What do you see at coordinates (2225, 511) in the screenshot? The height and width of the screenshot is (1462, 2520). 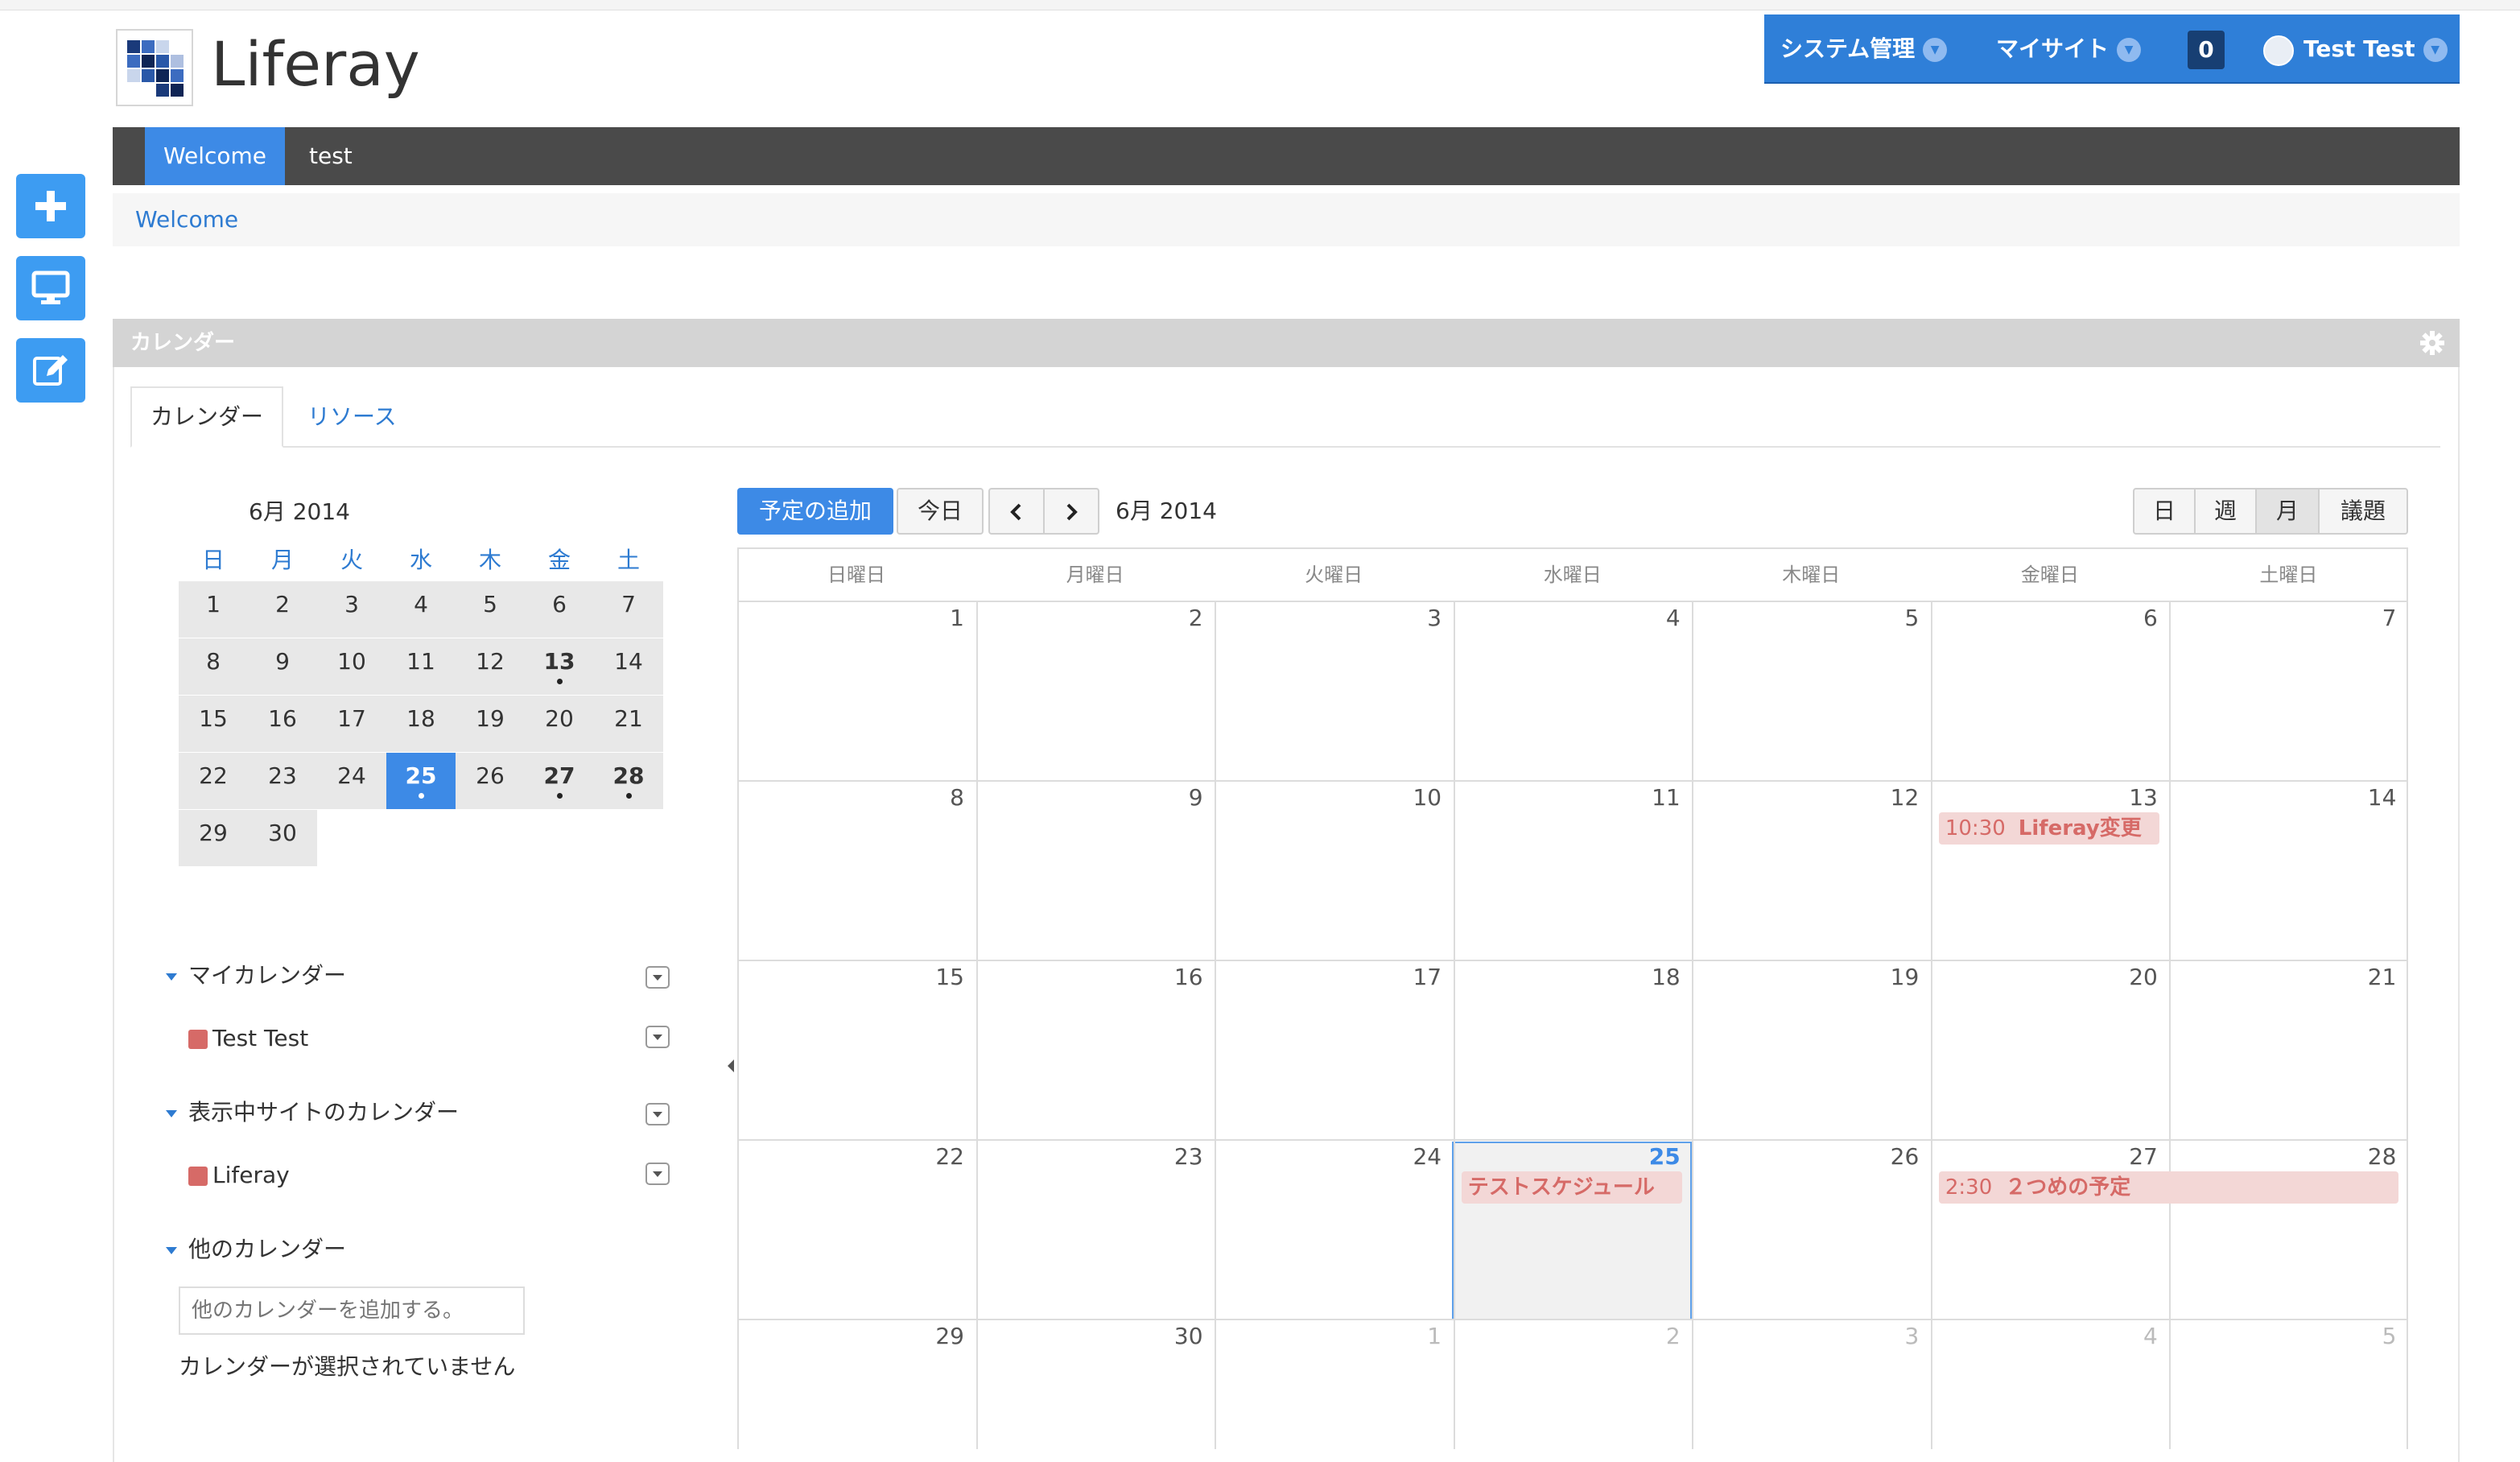 I see `view-week-button: 週` at bounding box center [2225, 511].